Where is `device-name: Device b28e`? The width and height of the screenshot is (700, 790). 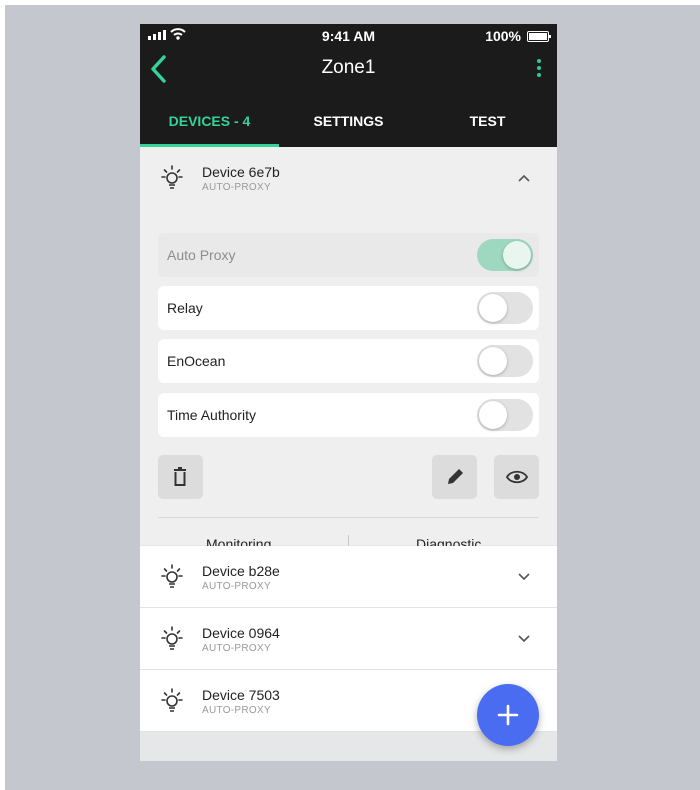 device-name: Device b28e is located at coordinates (241, 571).